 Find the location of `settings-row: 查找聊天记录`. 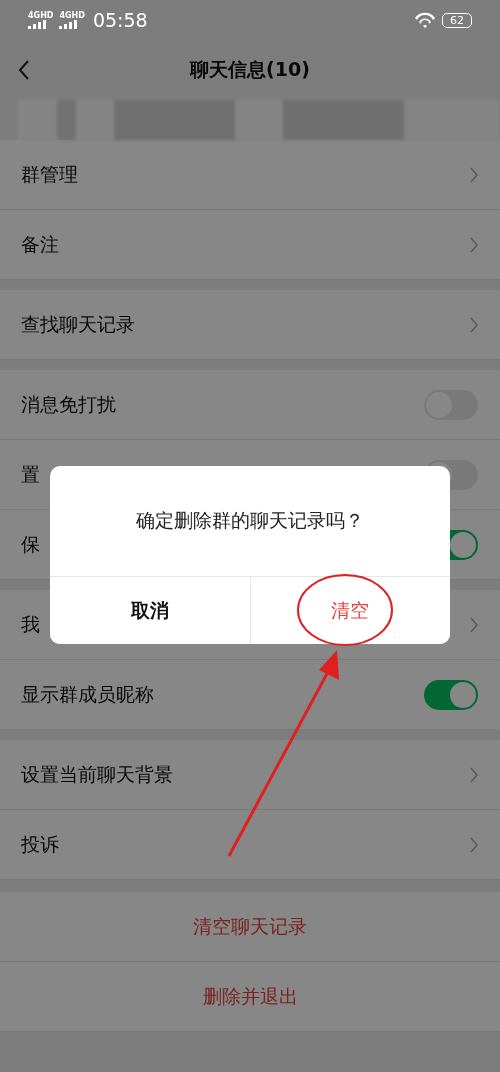

settings-row: 查找聊天记录 is located at coordinates (250, 325).